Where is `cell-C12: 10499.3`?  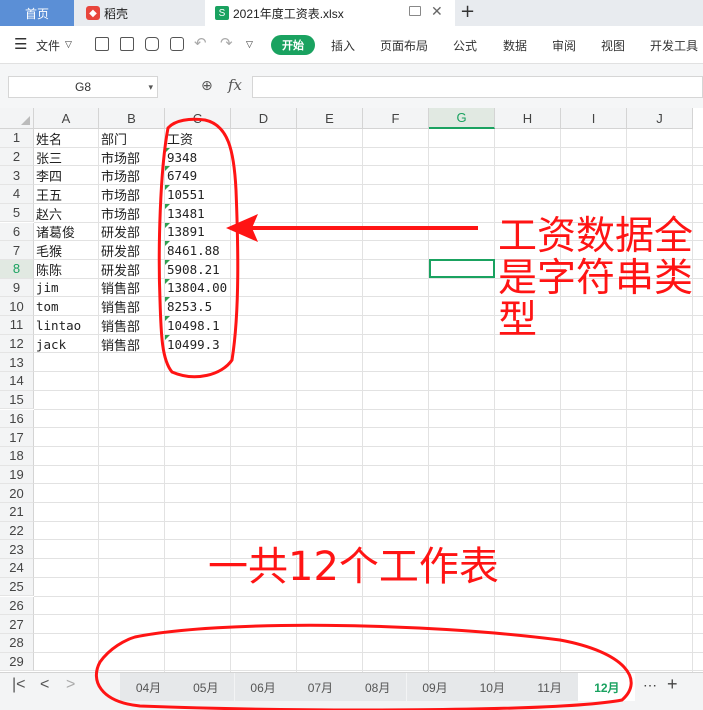
cell-C12: 10499.3 is located at coordinates (198, 344).